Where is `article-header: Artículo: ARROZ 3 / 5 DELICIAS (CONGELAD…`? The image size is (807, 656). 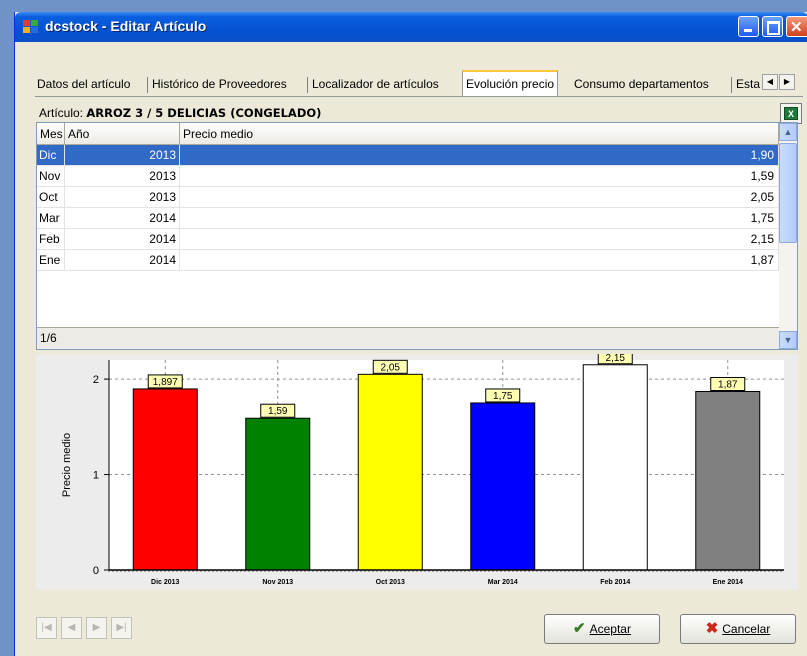
article-header: Artículo: ARROZ 3 / 5 DELICIAS (CONGELAD… is located at coordinates (180, 113).